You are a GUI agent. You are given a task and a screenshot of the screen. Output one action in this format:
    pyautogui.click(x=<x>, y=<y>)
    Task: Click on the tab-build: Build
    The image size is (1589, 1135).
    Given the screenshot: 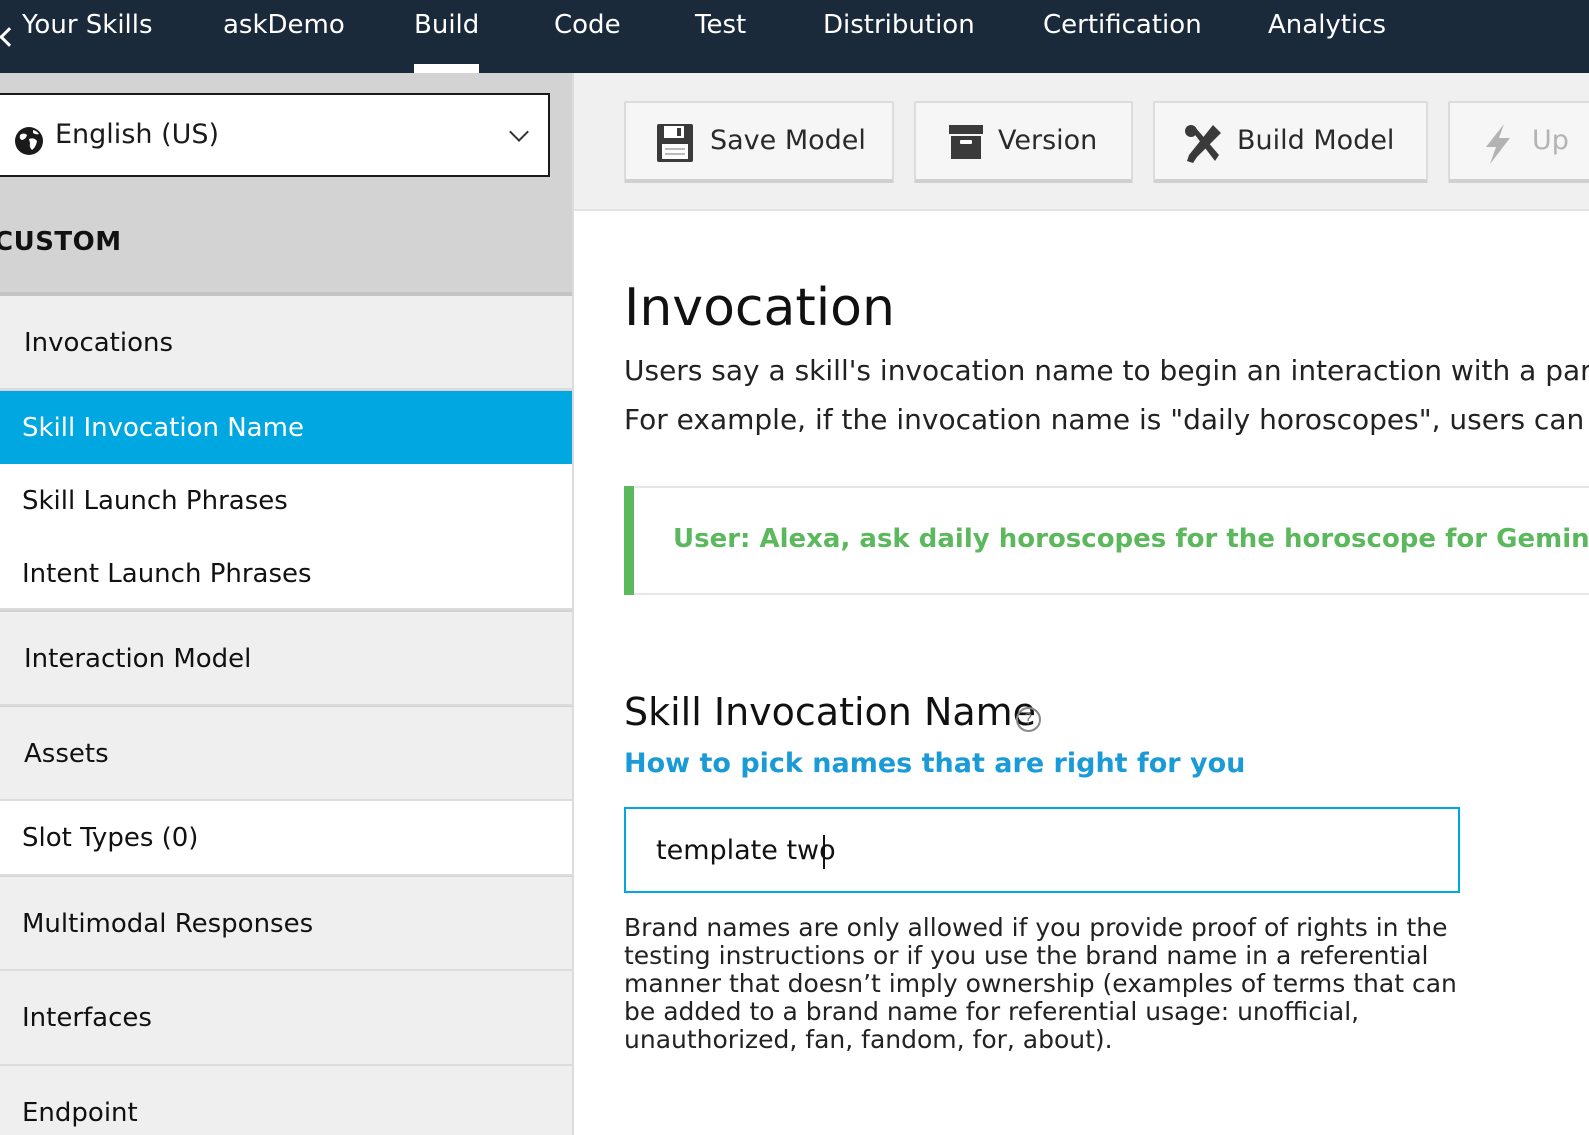 What is the action you would take?
    pyautogui.click(x=447, y=41)
    